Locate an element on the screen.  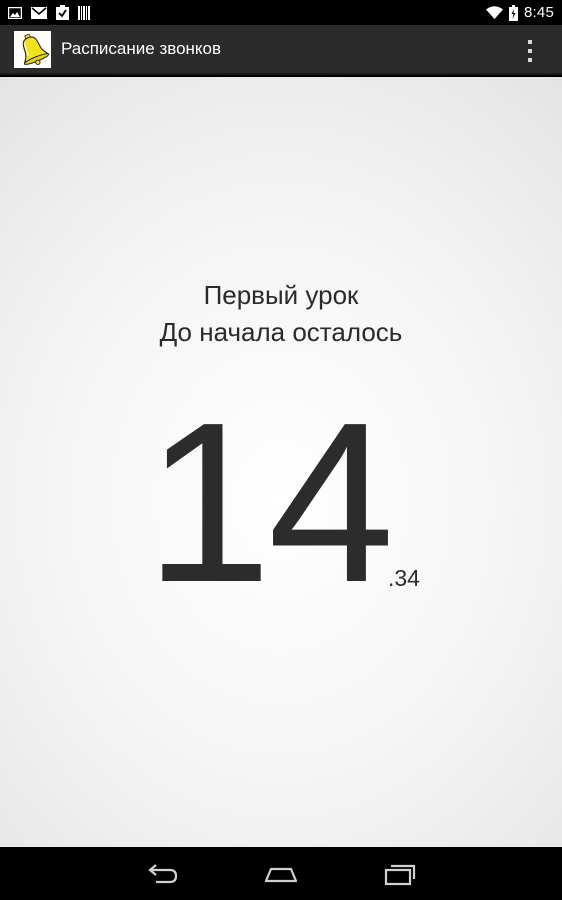
image-icon is located at coordinates (15, 12).